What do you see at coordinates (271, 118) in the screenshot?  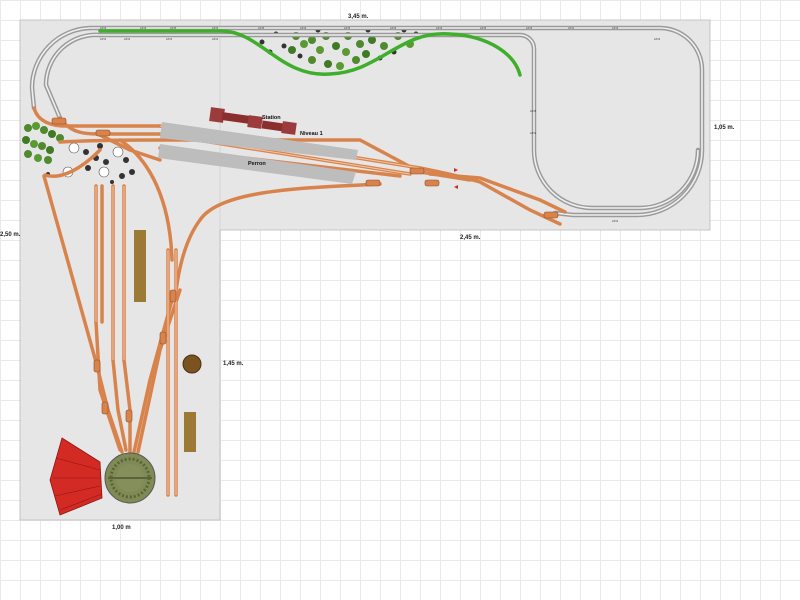 I see `station-label: Station` at bounding box center [271, 118].